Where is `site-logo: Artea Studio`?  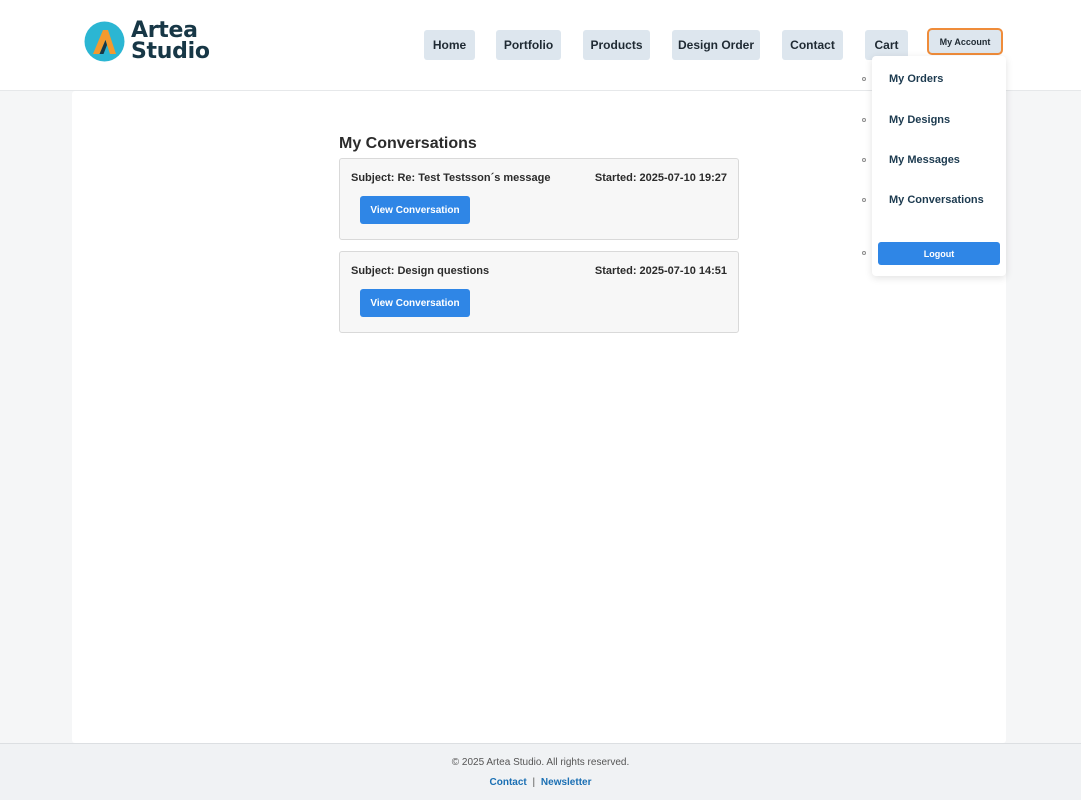 site-logo: Artea Studio is located at coordinates (147, 41).